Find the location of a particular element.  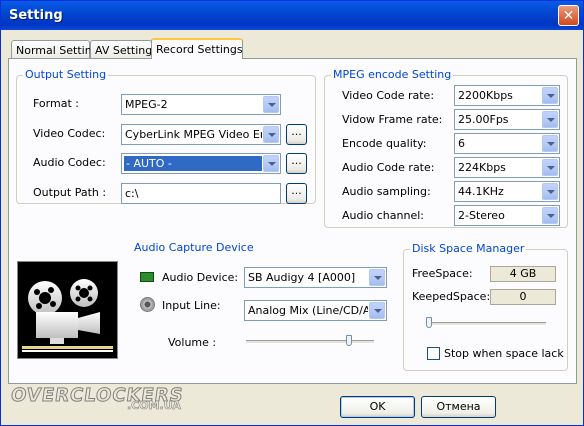

video-codec-value: CyberLink MPEG Video Enc is located at coordinates (193, 134).